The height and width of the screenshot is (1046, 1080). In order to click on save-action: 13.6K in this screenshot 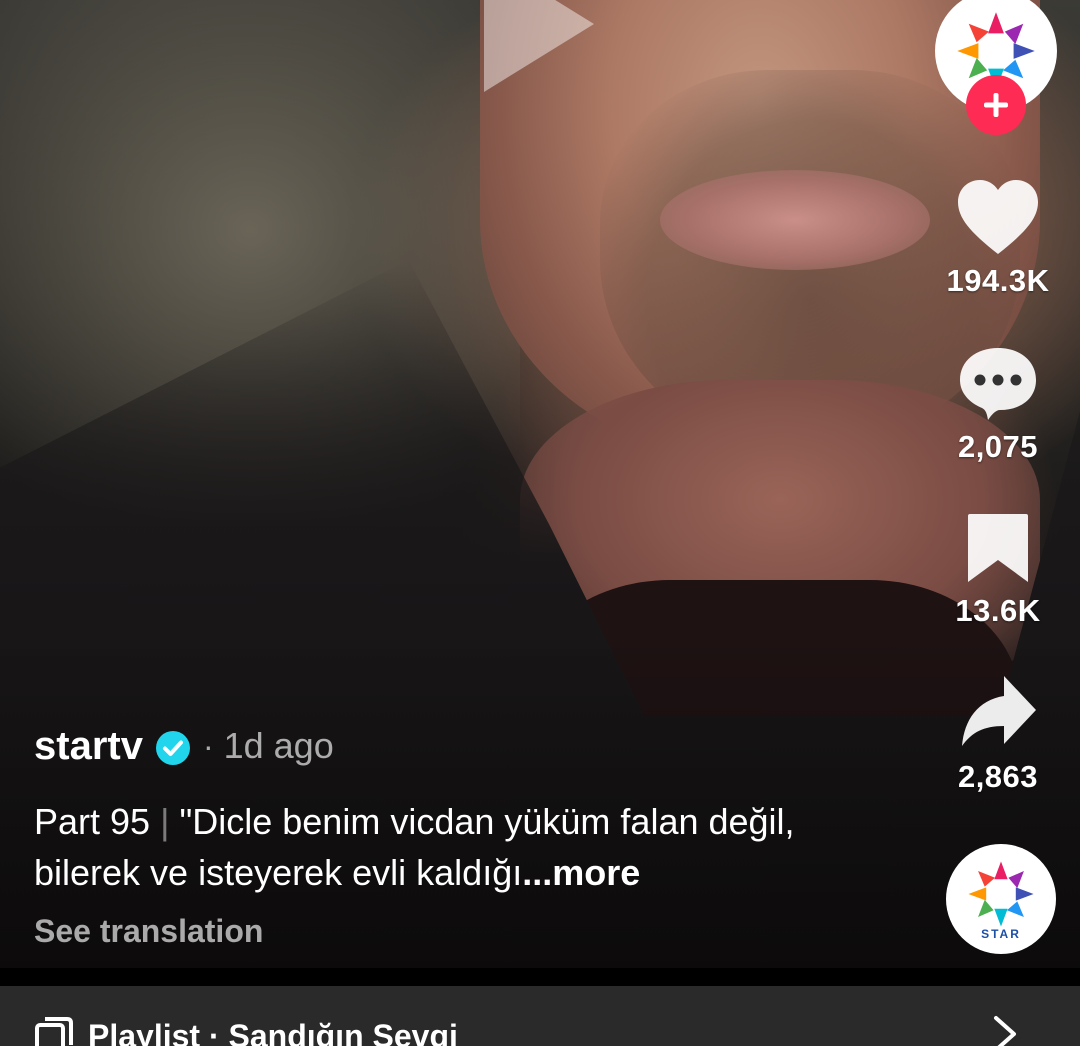, I will do `click(998, 569)`.